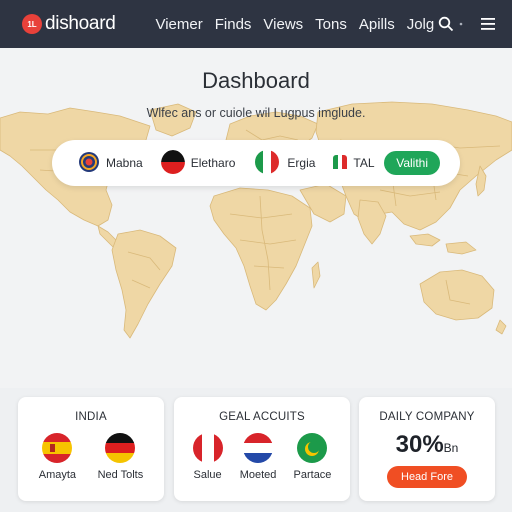  Describe the element at coordinates (312, 475) in the screenshot. I see `flag-label: Partace` at that location.